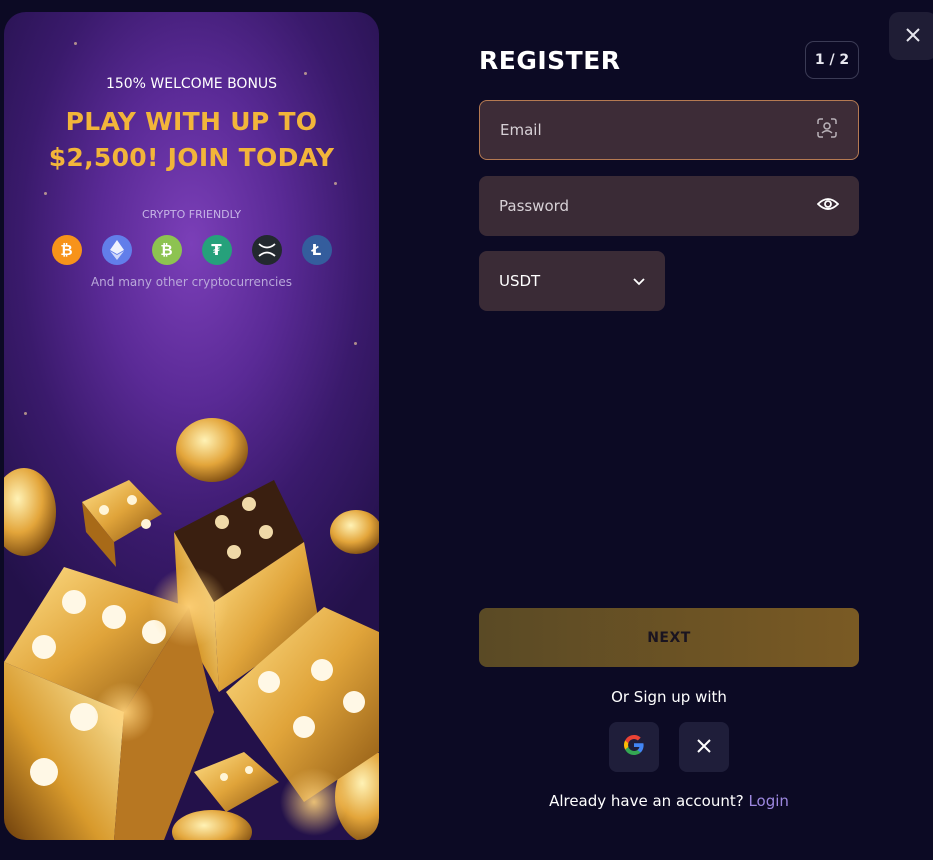  What do you see at coordinates (191, 282) in the screenshot?
I see `crypto-more-label: And many other cryptocurrencies` at bounding box center [191, 282].